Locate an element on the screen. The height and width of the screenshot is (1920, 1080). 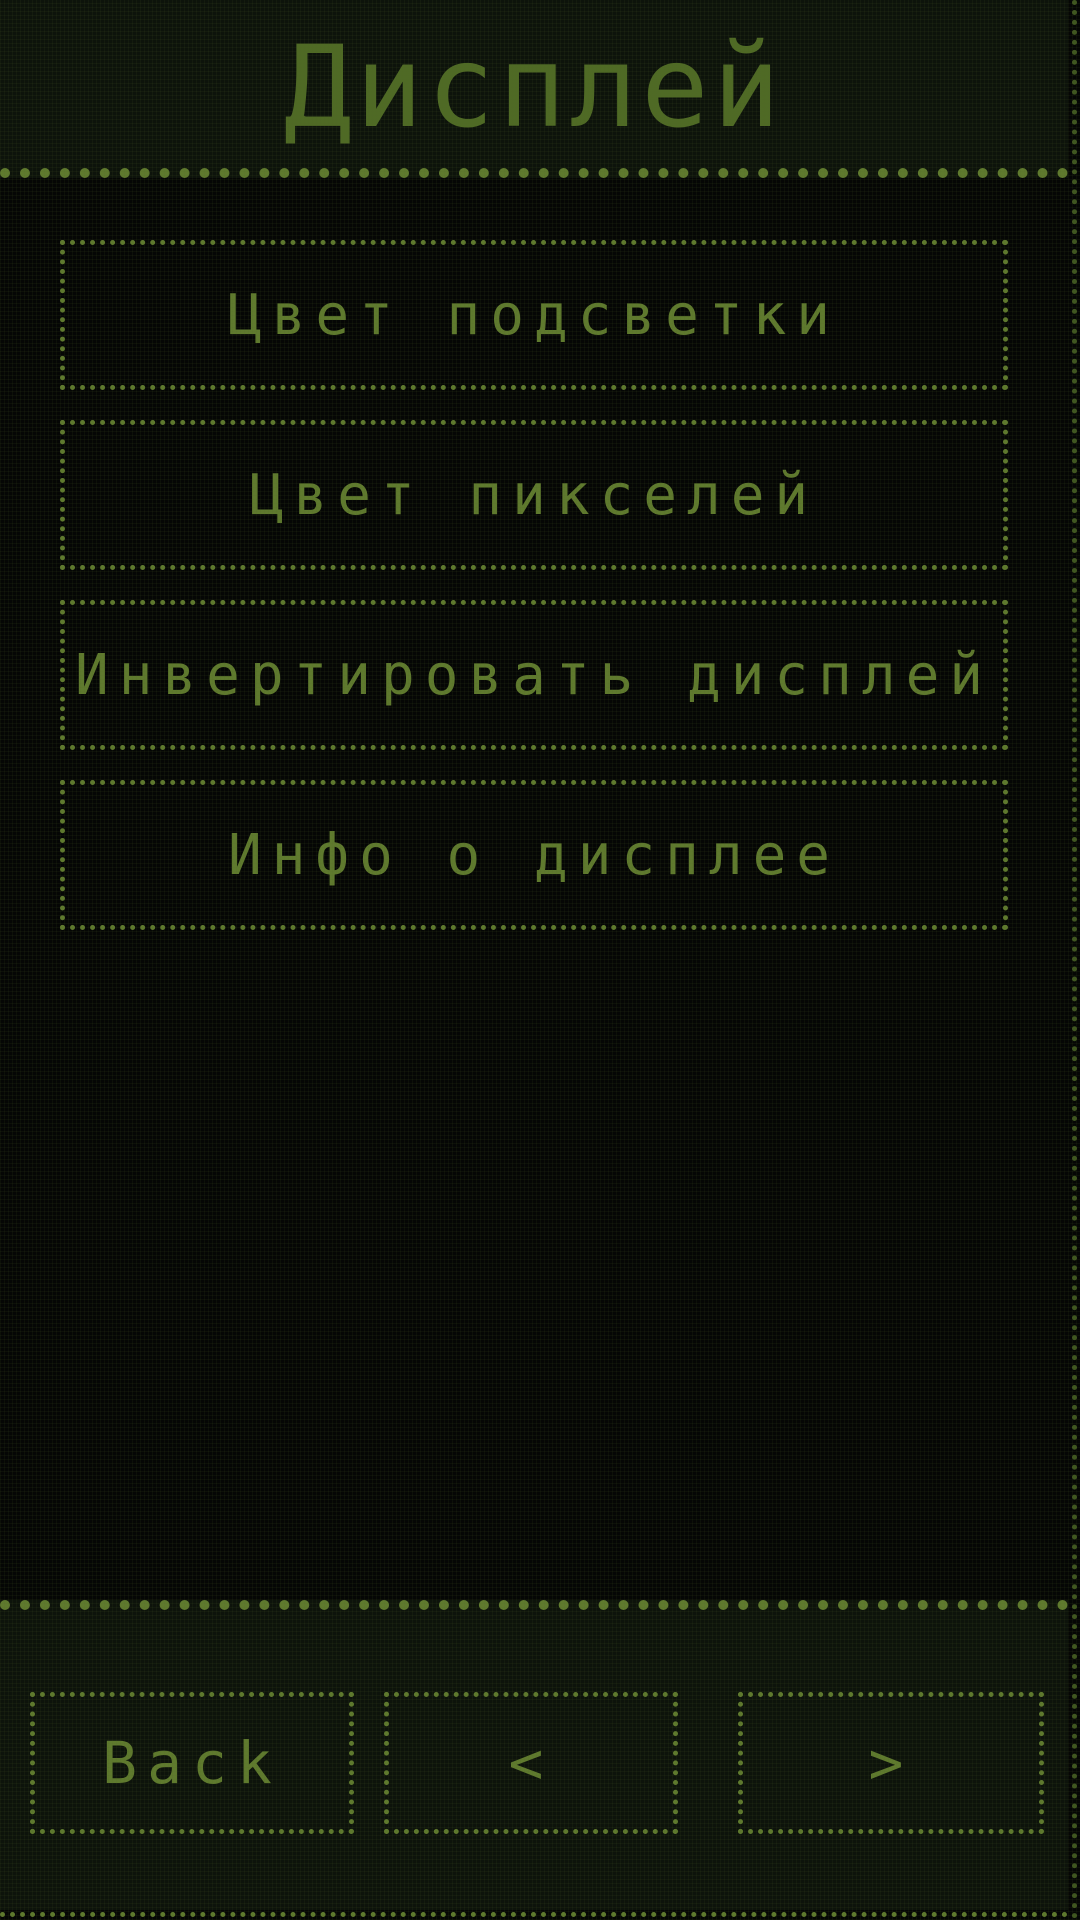
invert-display-button: Инвертировать дисплей is located at coordinates (534, 675).